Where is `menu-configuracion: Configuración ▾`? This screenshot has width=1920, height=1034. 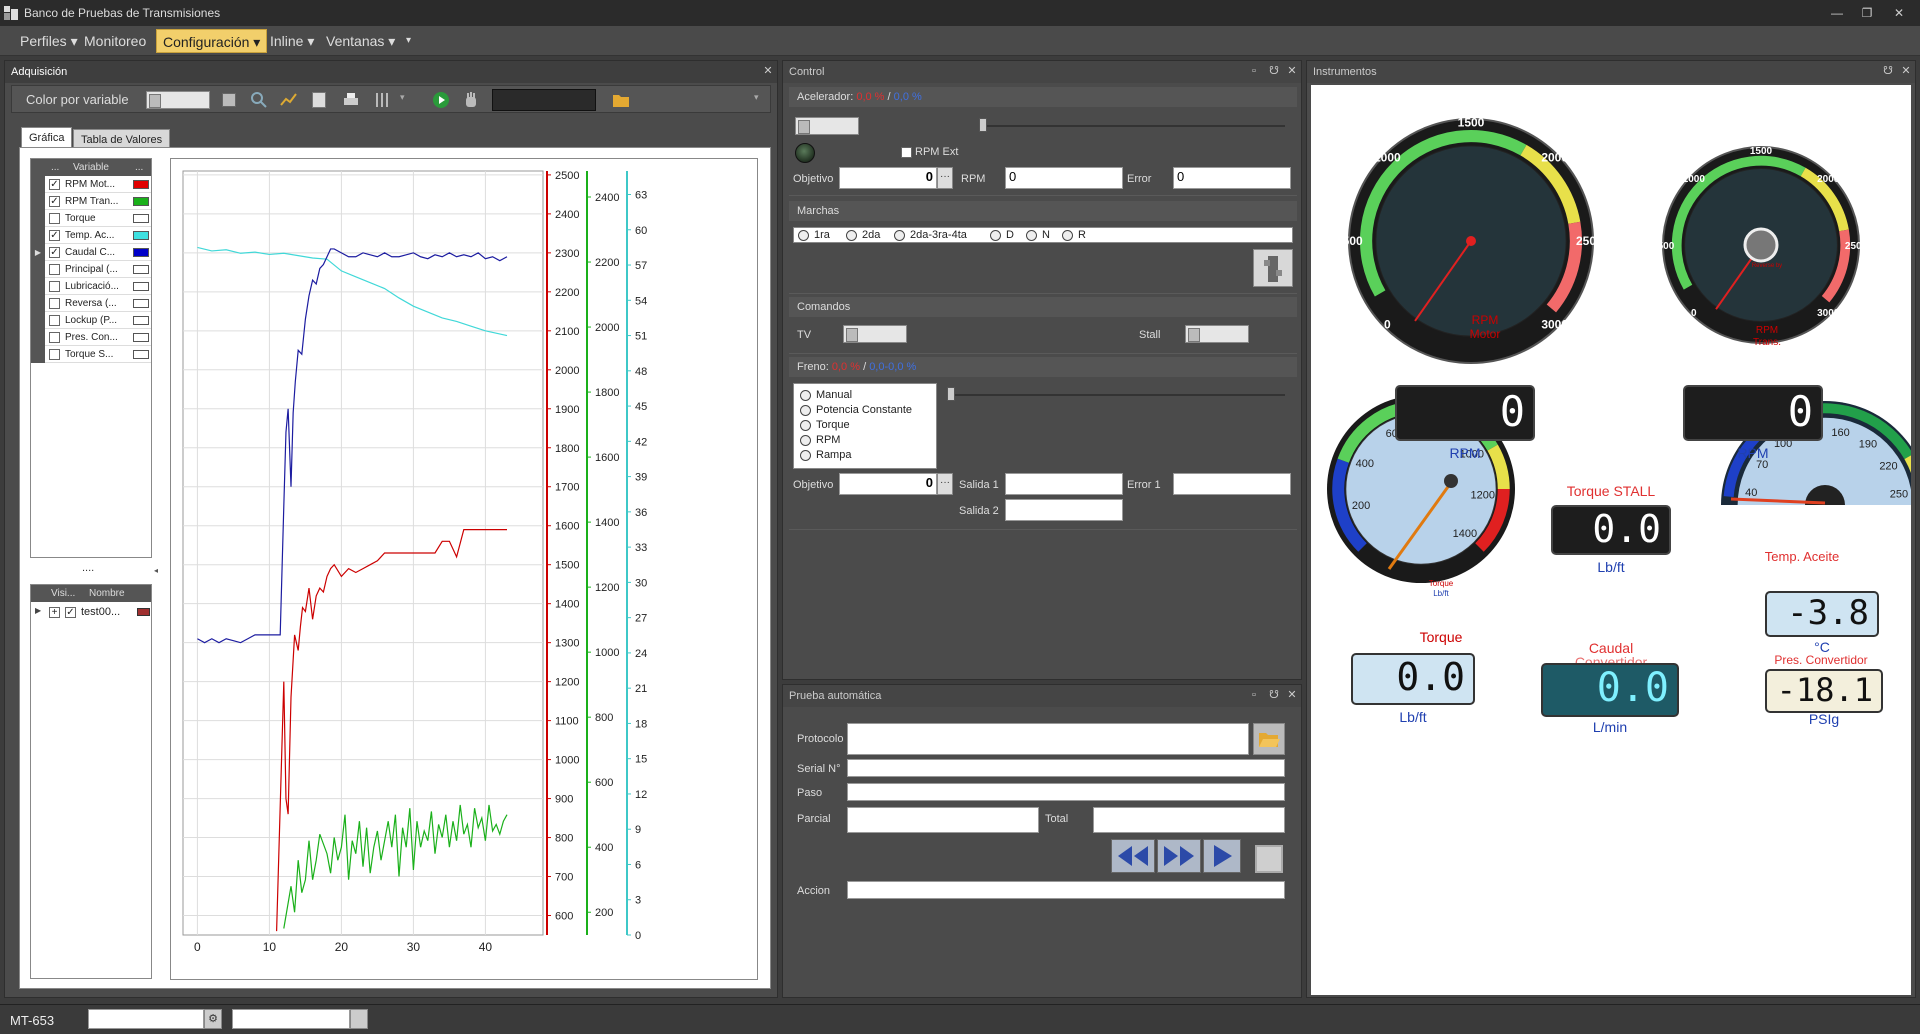 menu-configuracion: Configuración ▾ is located at coordinates (212, 41).